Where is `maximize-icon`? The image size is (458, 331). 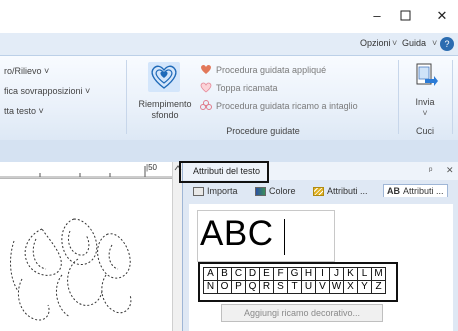 maximize-icon is located at coordinates (405, 15).